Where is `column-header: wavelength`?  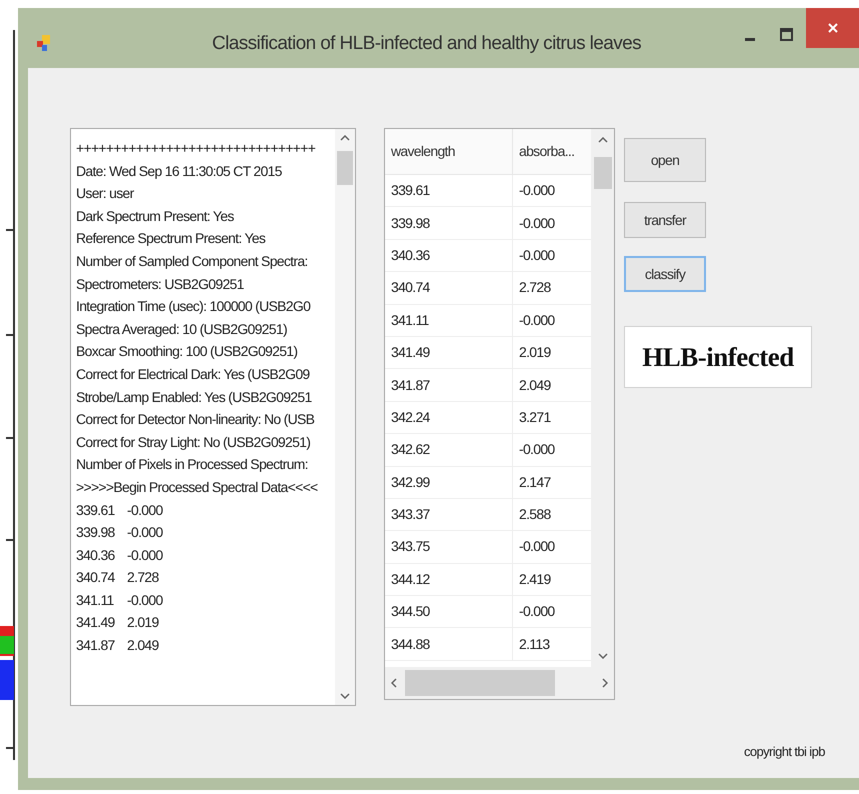 column-header: wavelength is located at coordinates (449, 151).